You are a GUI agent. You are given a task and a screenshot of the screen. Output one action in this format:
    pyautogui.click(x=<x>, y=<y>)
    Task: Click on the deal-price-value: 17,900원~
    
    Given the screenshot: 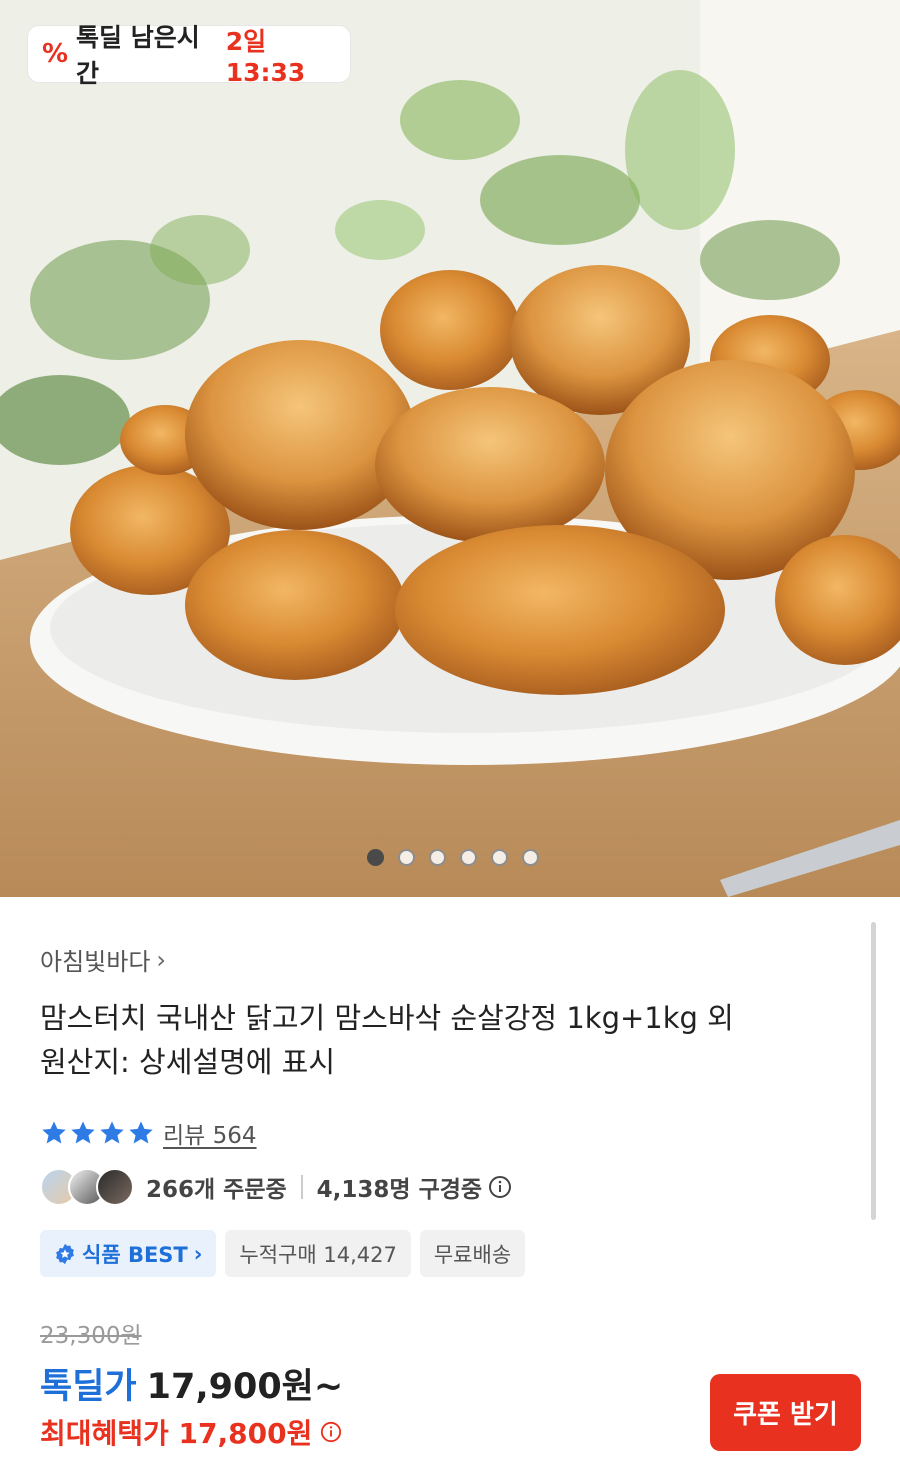 What is the action you would take?
    pyautogui.click(x=245, y=1387)
    